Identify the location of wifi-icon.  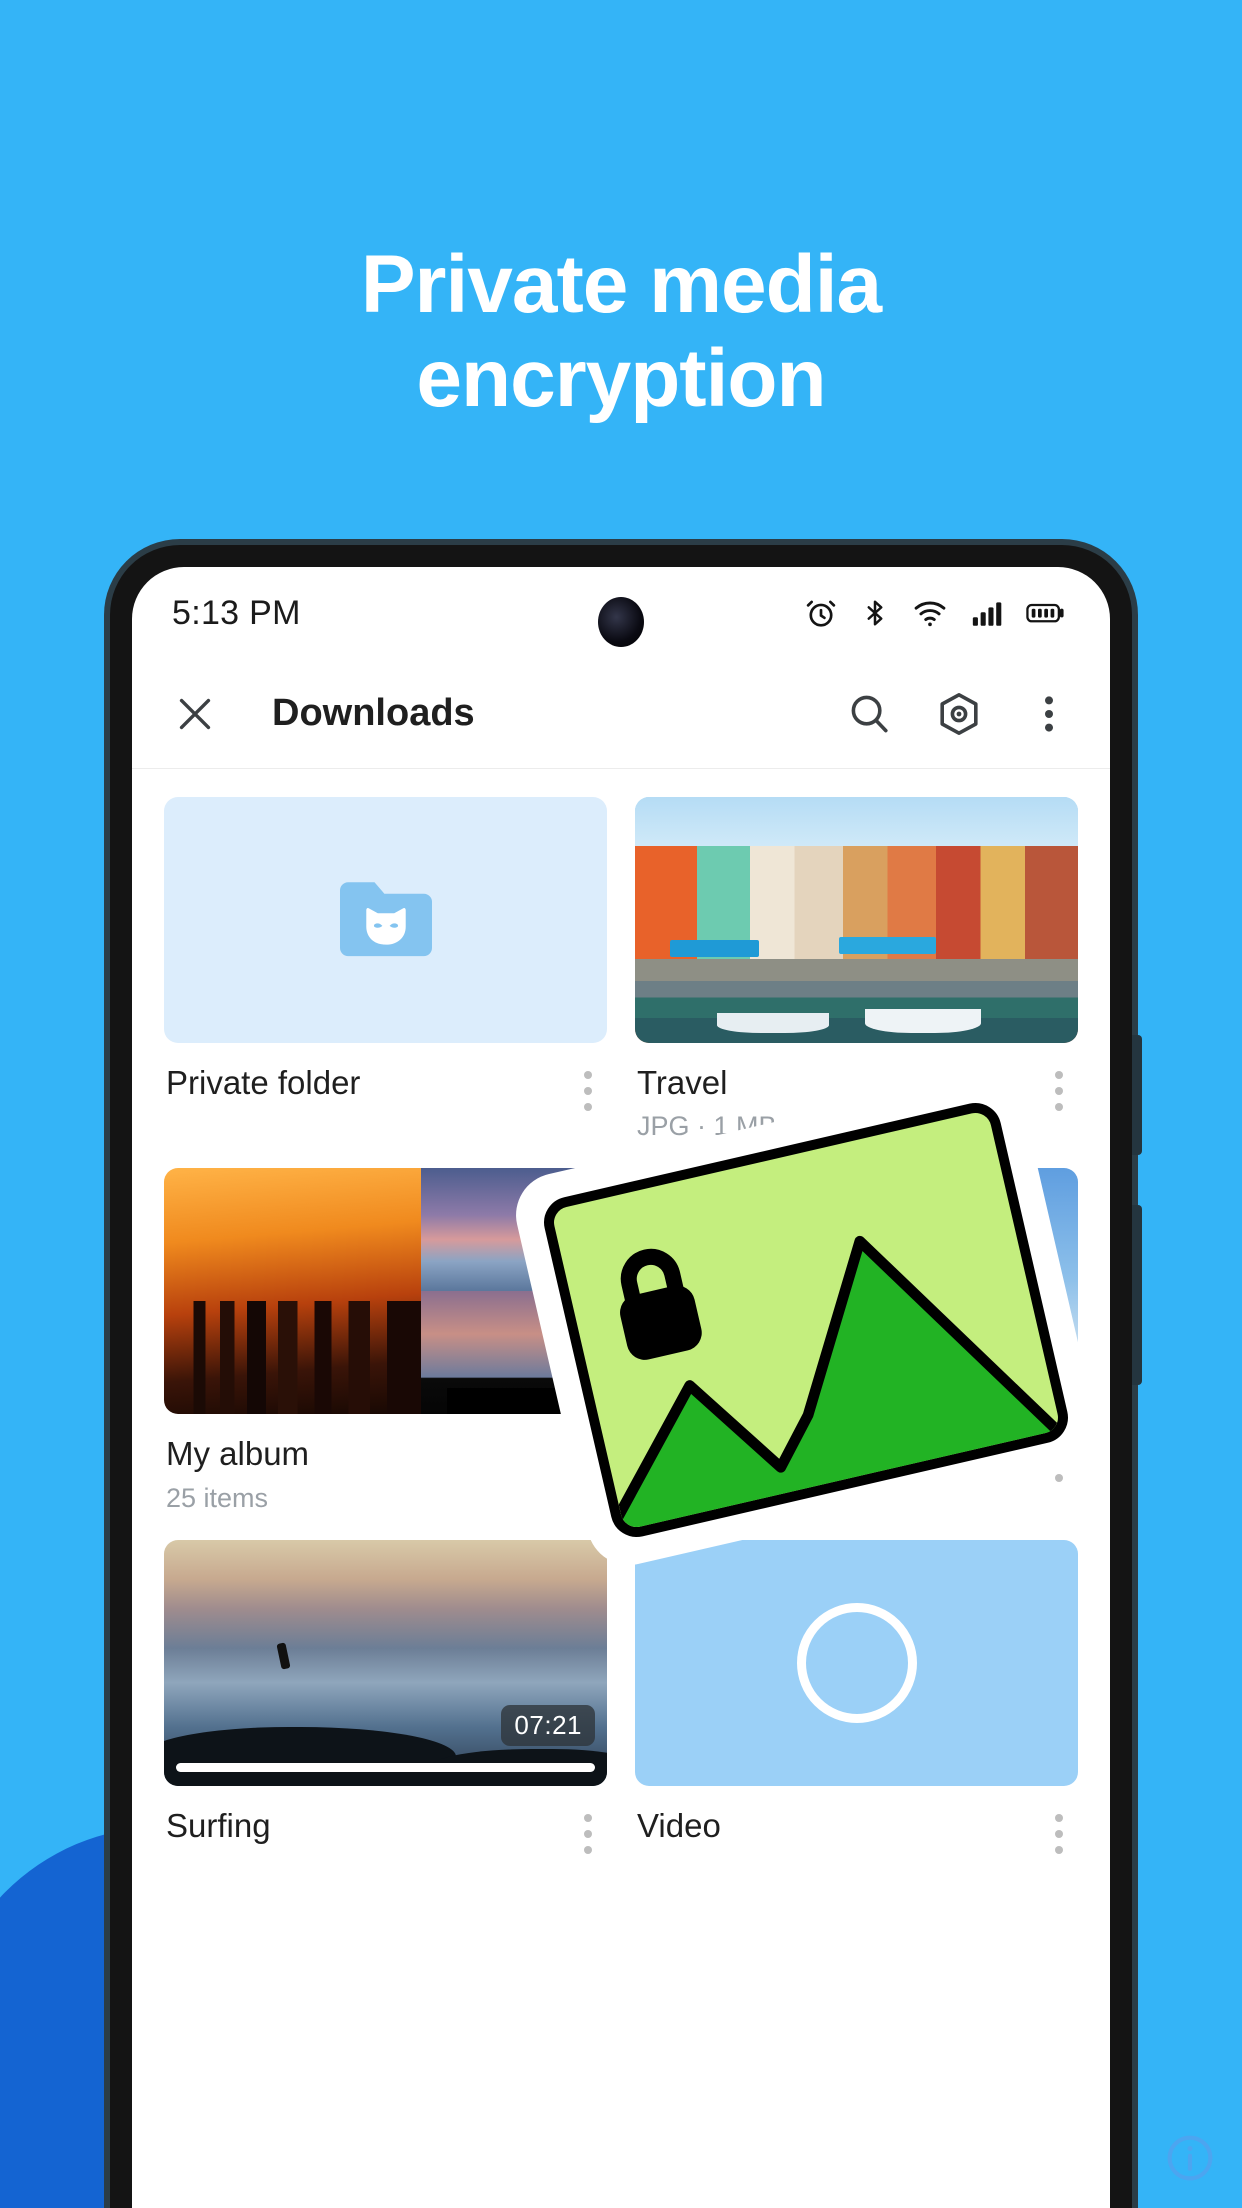
(930, 613).